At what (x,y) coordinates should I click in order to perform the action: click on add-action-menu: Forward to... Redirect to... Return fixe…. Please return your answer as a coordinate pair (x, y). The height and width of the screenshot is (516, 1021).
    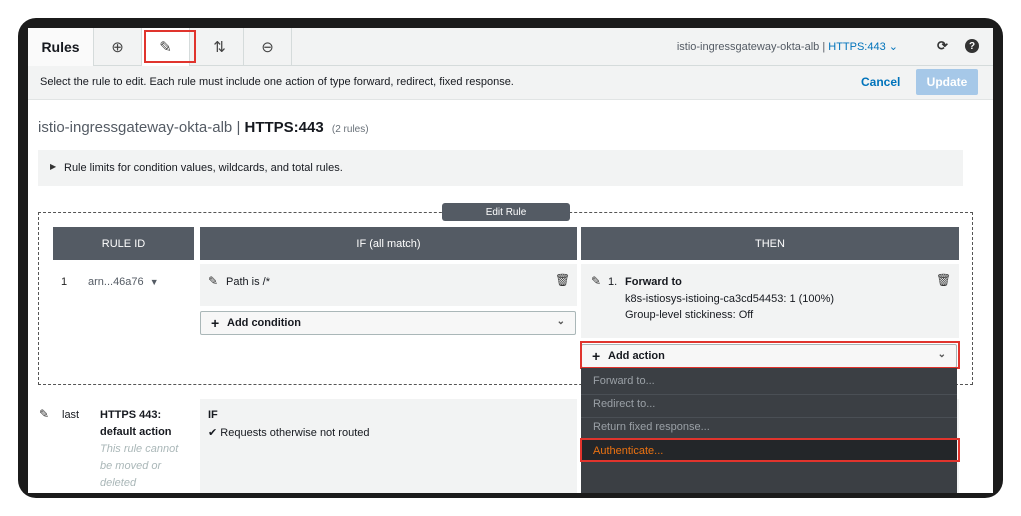
    Looking at the image, I should click on (769, 430).